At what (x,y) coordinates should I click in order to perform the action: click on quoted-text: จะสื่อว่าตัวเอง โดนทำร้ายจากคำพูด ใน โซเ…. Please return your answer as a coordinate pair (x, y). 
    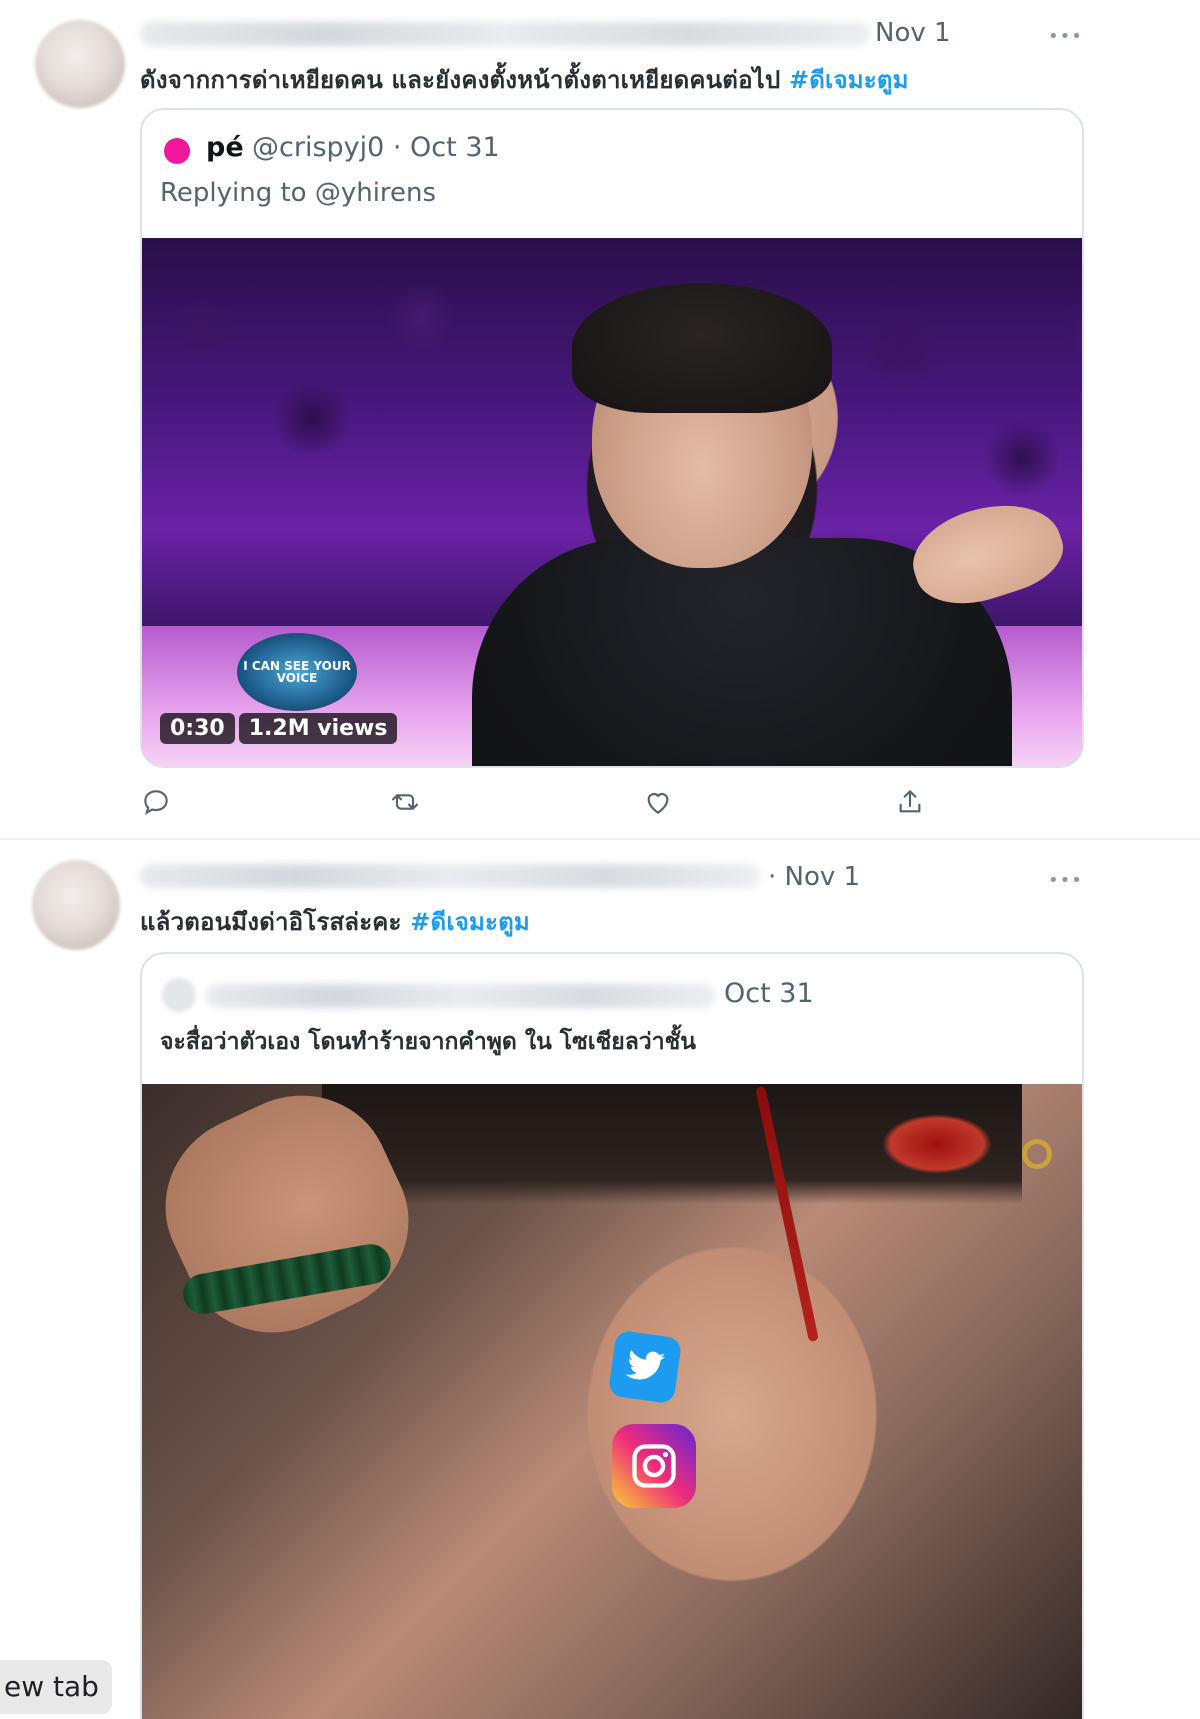
    Looking at the image, I should click on (428, 1042).